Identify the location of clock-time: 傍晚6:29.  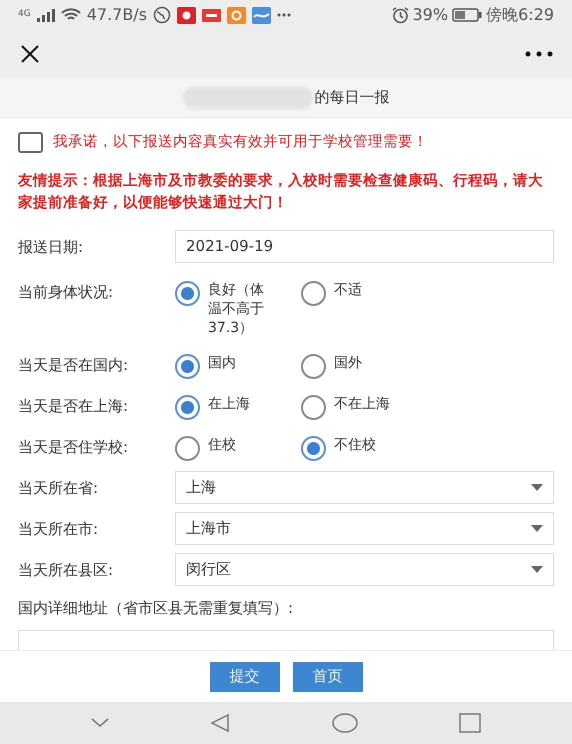
(520, 15).